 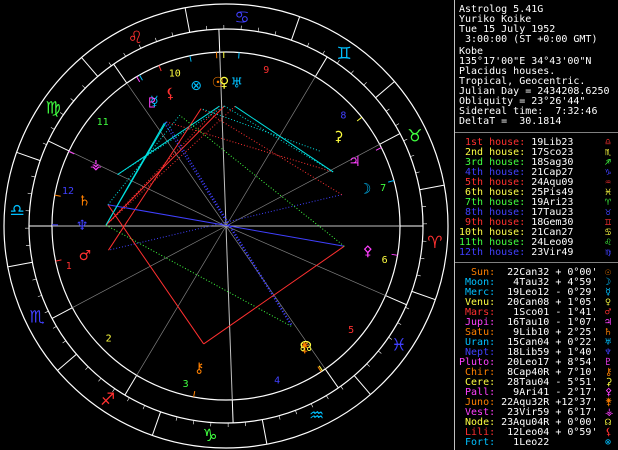 What do you see at coordinates (107, 400) in the screenshot?
I see `sign-glyph: ♐` at bounding box center [107, 400].